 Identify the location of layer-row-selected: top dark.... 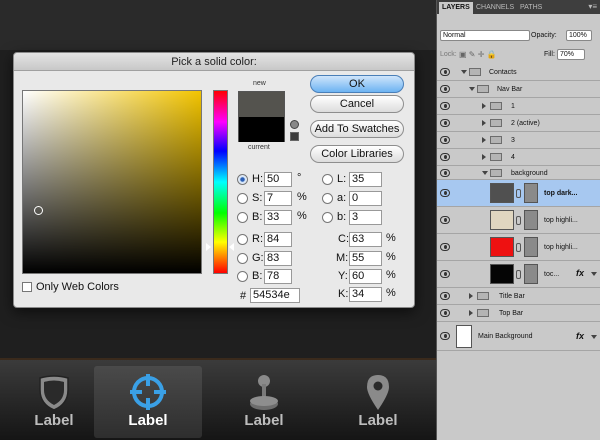
(518, 193).